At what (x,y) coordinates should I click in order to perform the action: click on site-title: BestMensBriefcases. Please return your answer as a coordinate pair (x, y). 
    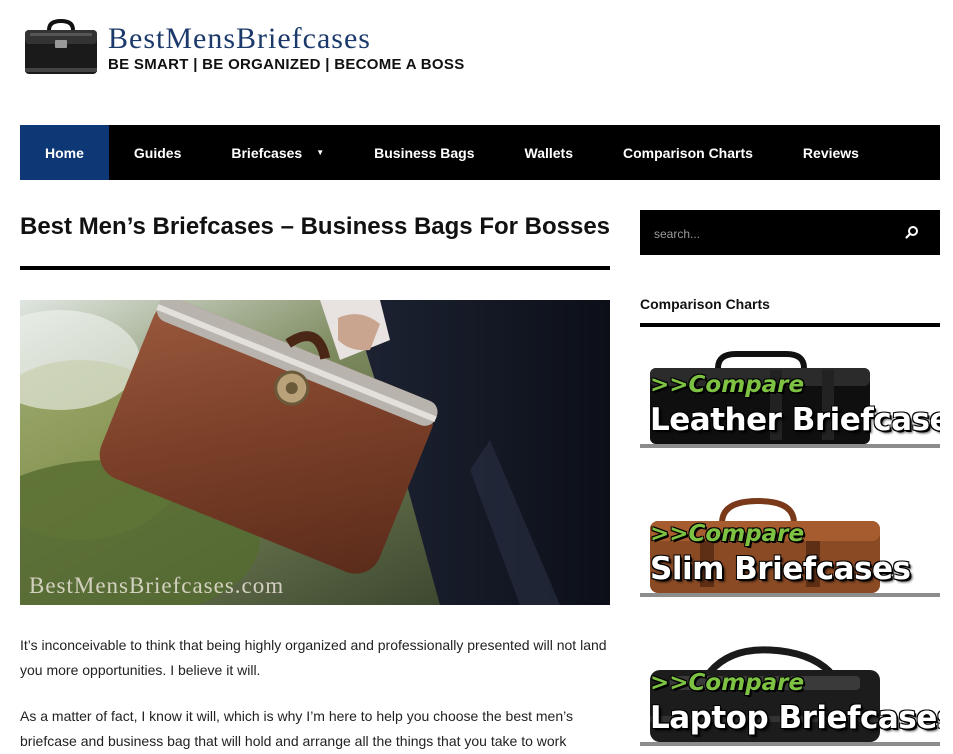
    Looking at the image, I should click on (239, 38).